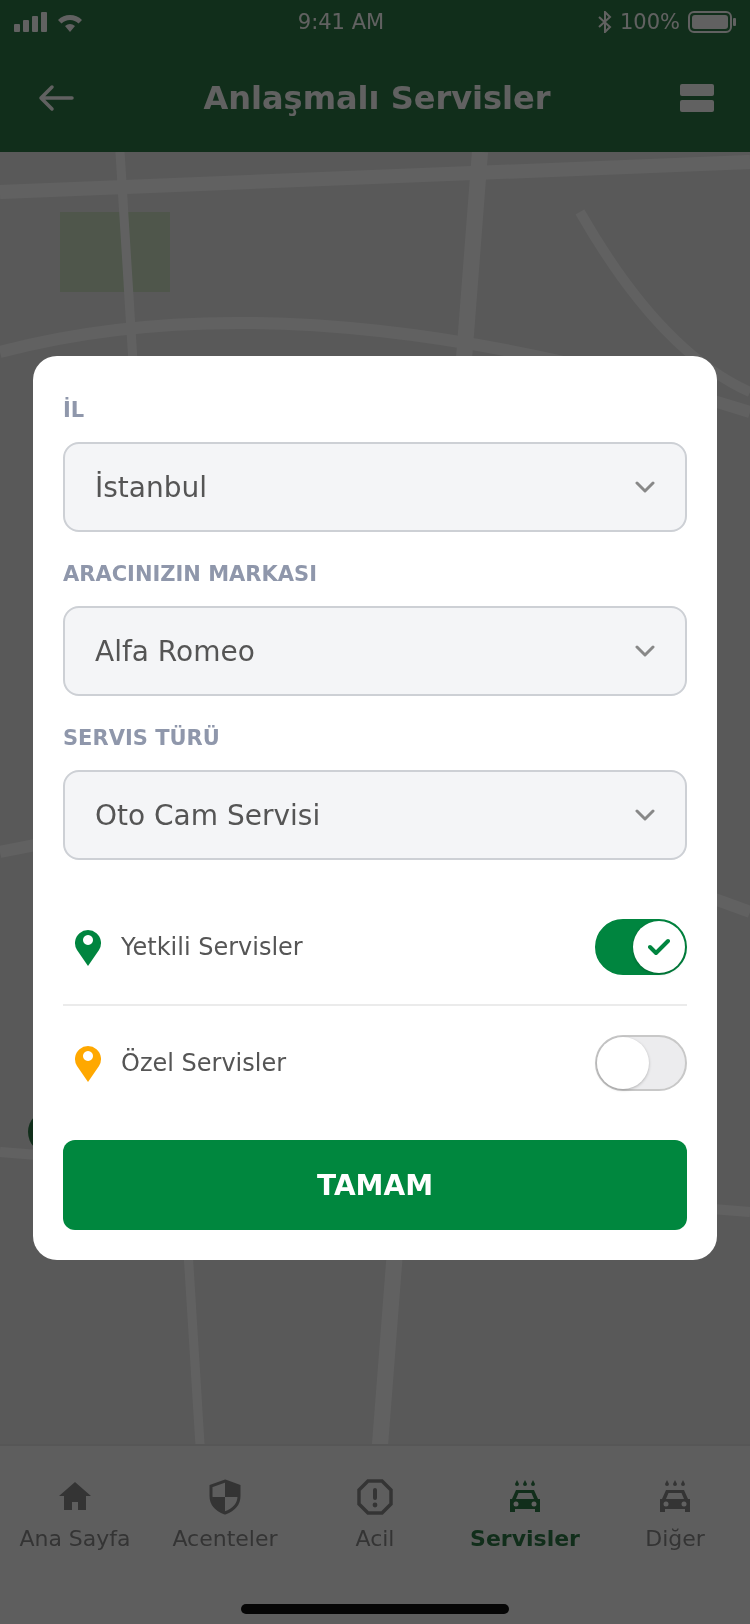 Image resolution: width=750 pixels, height=1624 pixels. Describe the element at coordinates (375, 1497) in the screenshot. I see `warning-icon` at that location.